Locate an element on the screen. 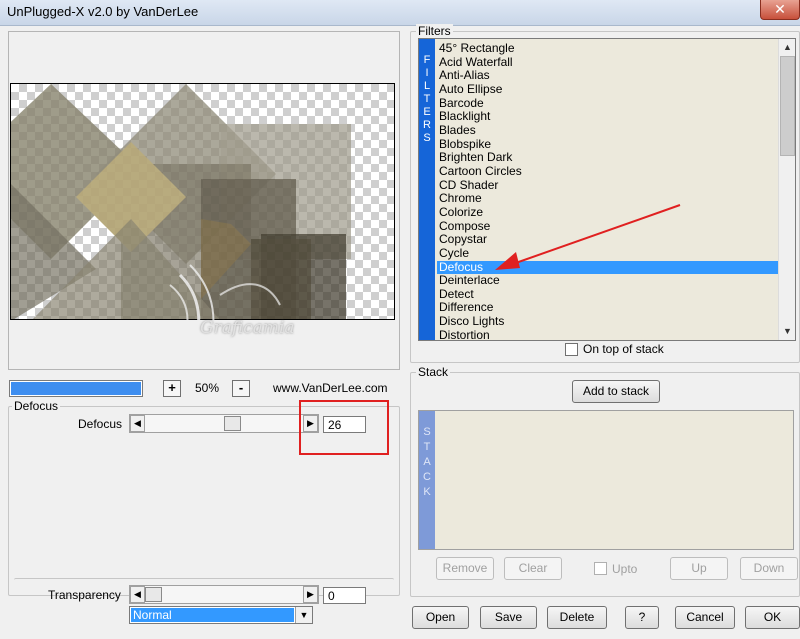 The height and width of the screenshot is (639, 800). open-button: Open is located at coordinates (440, 617).